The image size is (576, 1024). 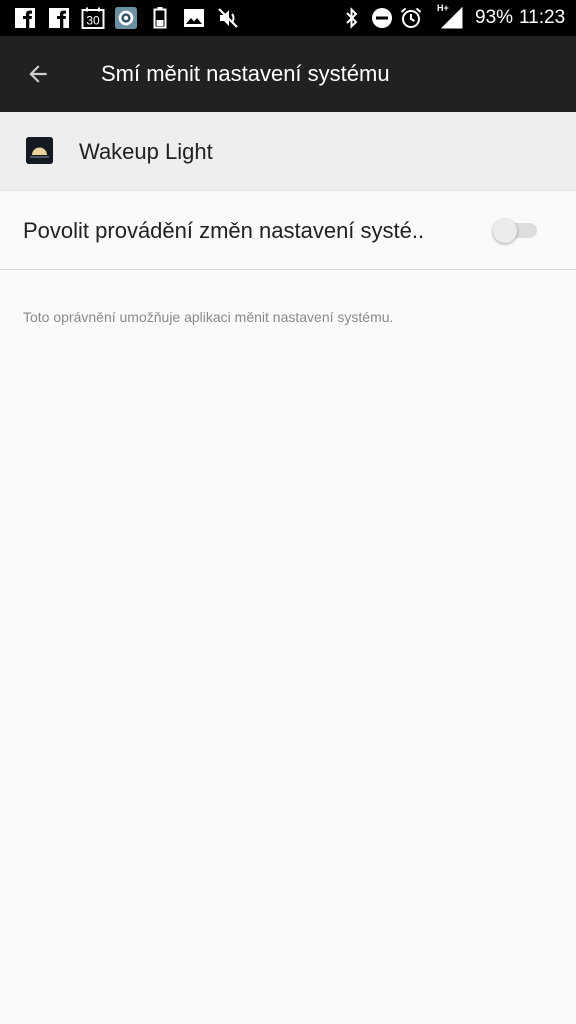 What do you see at coordinates (194, 18) in the screenshot?
I see `image-icon` at bounding box center [194, 18].